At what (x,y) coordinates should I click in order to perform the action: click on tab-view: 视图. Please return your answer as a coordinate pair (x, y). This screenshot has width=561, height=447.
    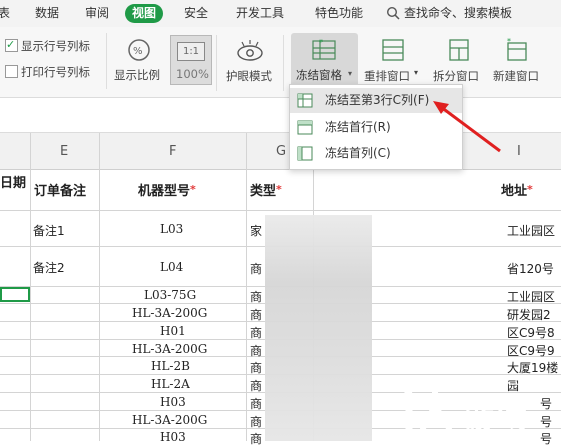
    Looking at the image, I should click on (144, 13).